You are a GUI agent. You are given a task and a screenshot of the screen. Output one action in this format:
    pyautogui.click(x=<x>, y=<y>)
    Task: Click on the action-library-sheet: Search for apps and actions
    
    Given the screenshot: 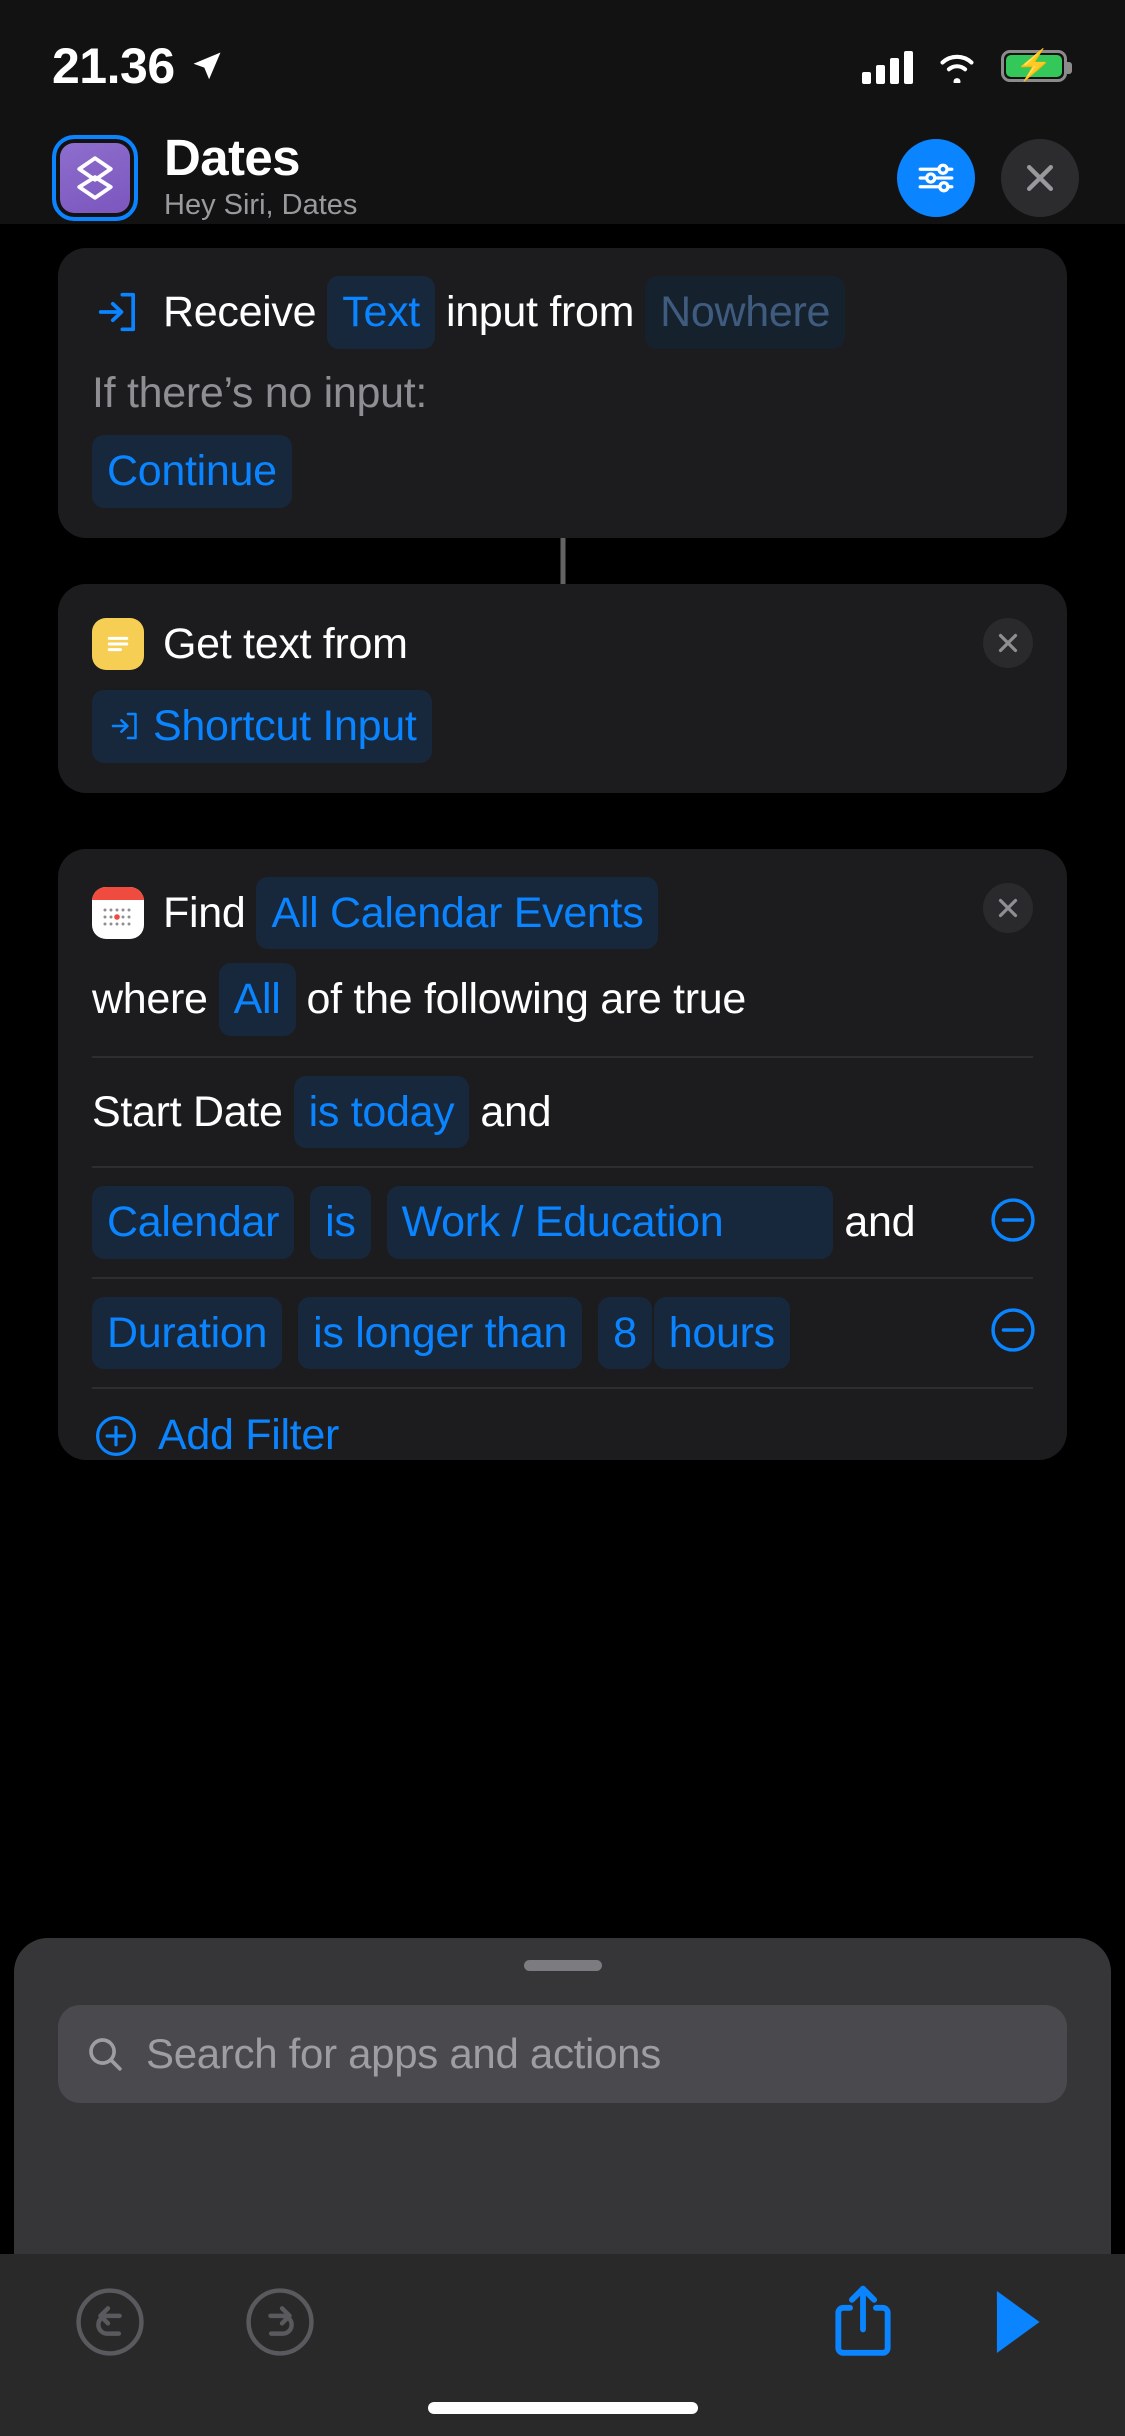 What is the action you would take?
    pyautogui.click(x=562, y=2096)
    